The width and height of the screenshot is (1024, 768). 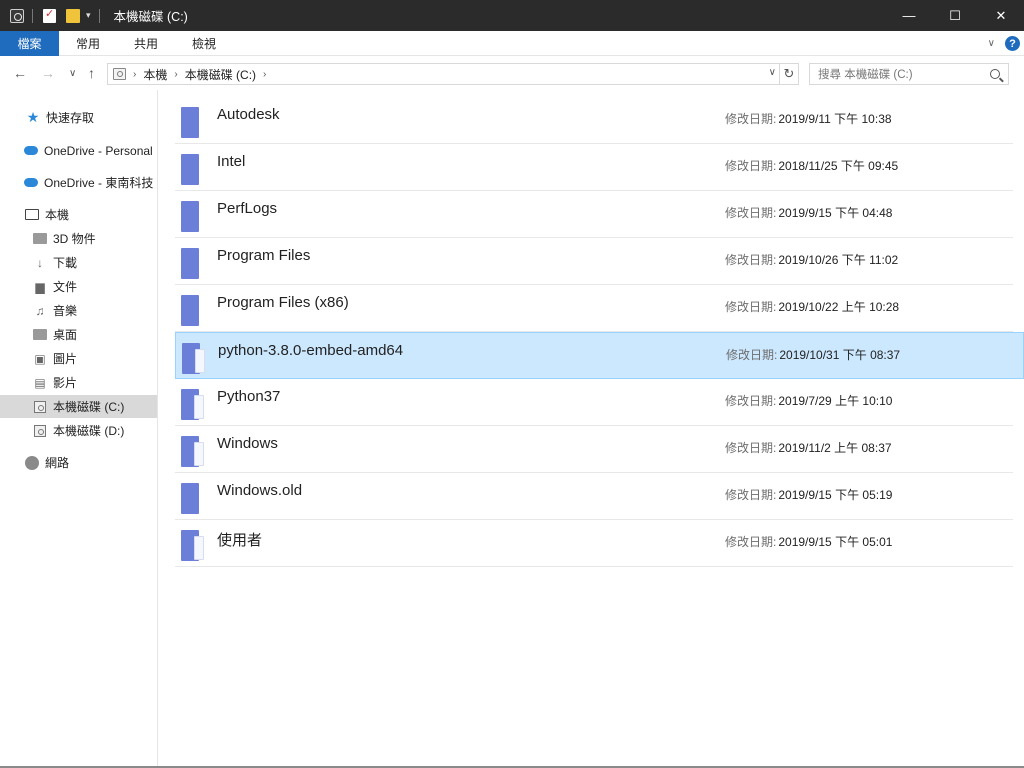 What do you see at coordinates (247, 443) in the screenshot?
I see `folder-name: Windows` at bounding box center [247, 443].